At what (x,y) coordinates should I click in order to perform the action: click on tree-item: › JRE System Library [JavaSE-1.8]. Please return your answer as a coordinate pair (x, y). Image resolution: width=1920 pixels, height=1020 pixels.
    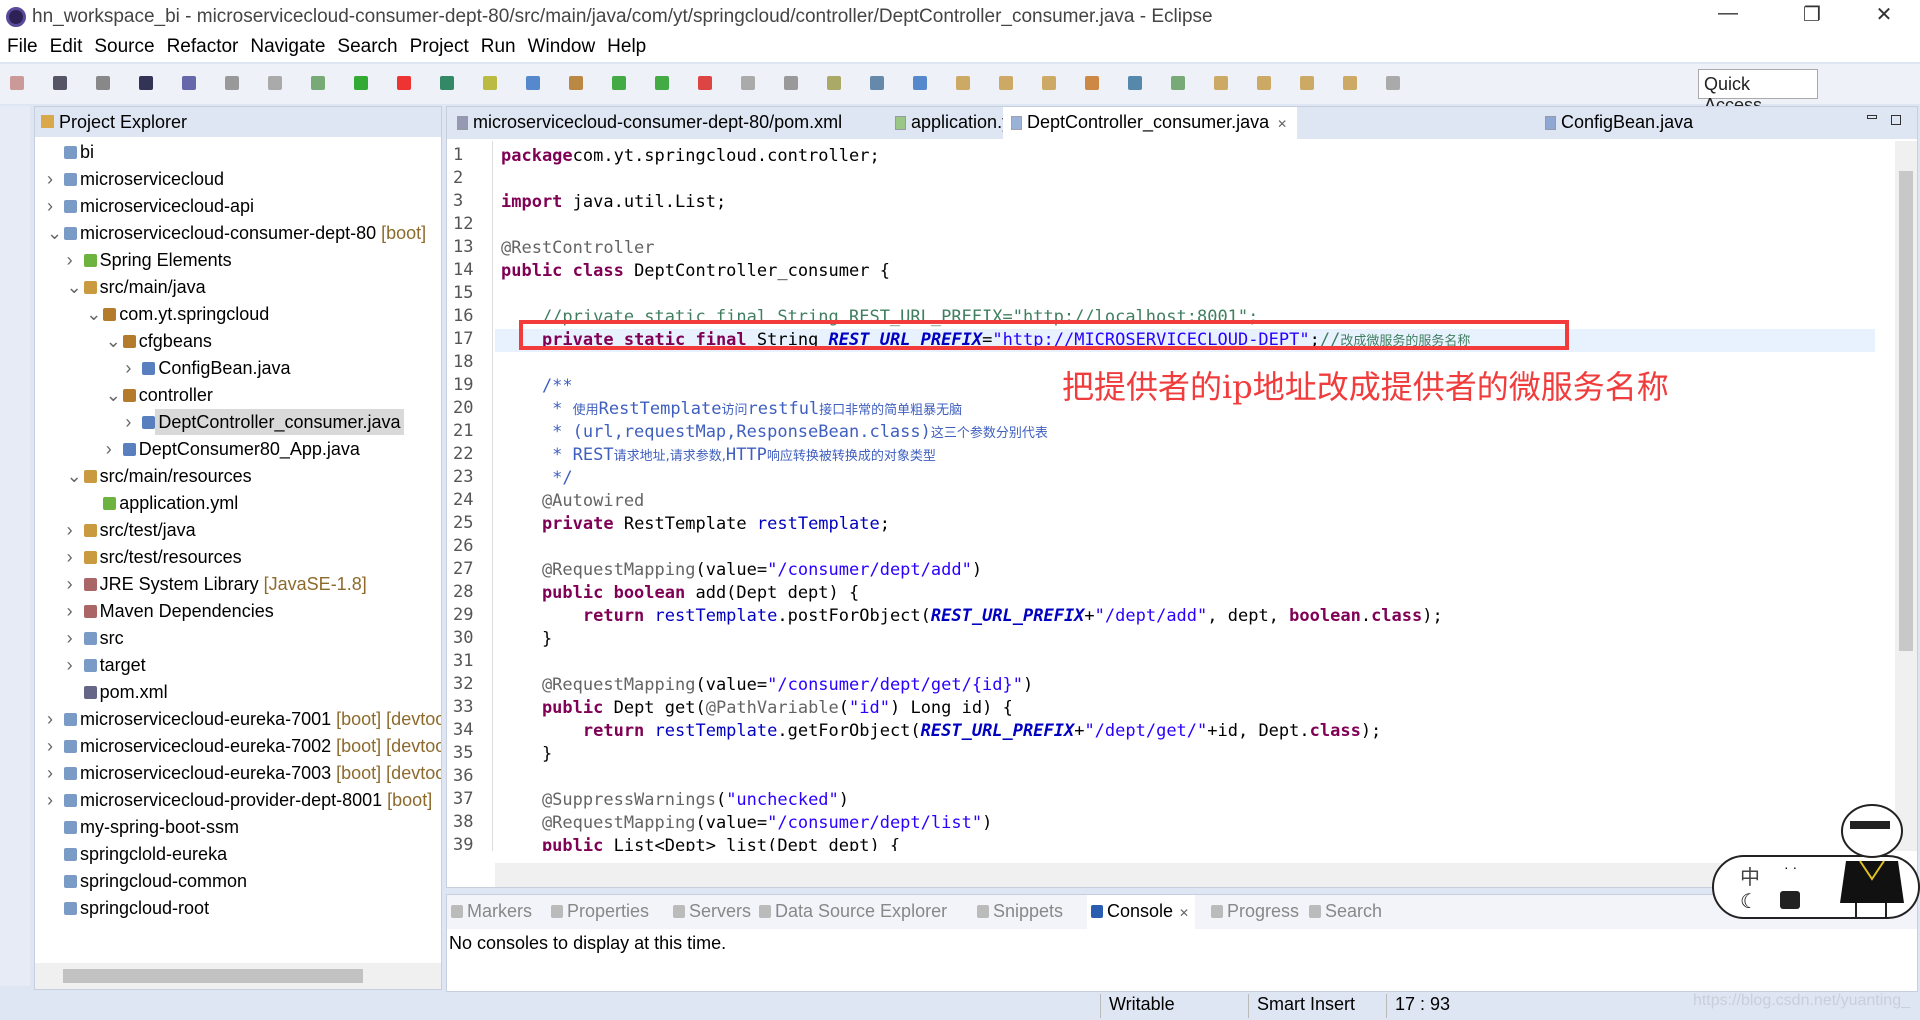
    Looking at the image, I should click on (238, 584).